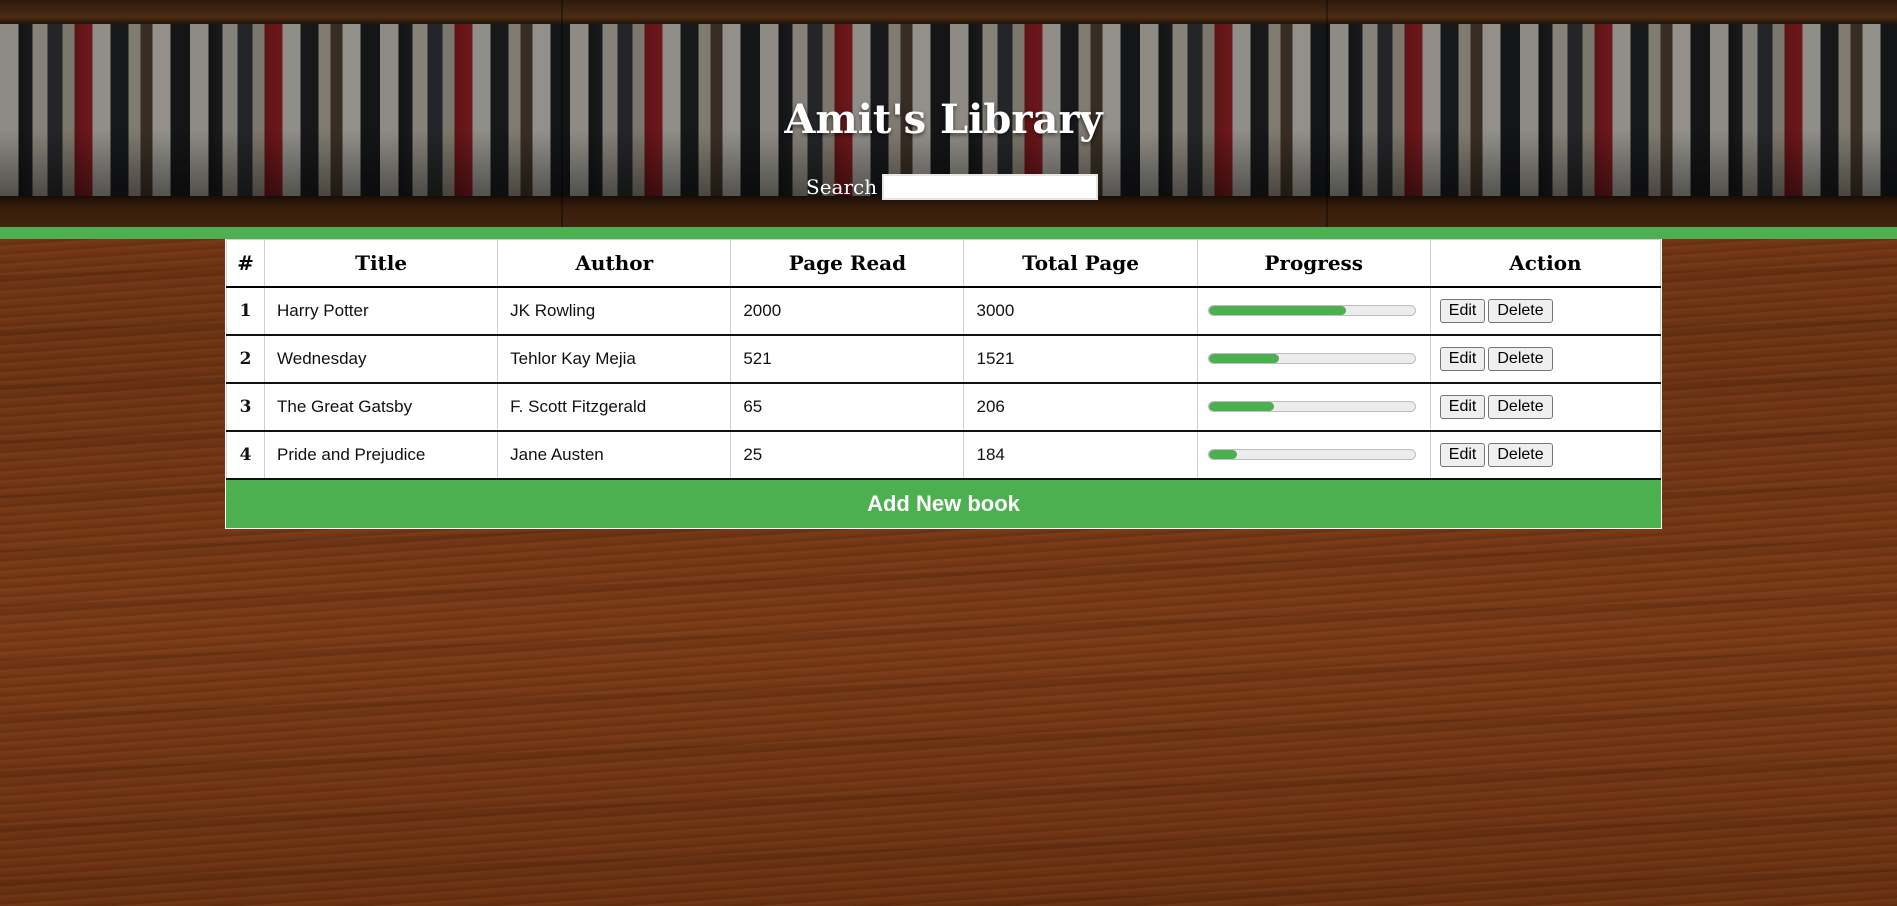 This screenshot has width=1897, height=906. Describe the element at coordinates (614, 310) in the screenshot. I see `book-author: JK Rowling` at that location.